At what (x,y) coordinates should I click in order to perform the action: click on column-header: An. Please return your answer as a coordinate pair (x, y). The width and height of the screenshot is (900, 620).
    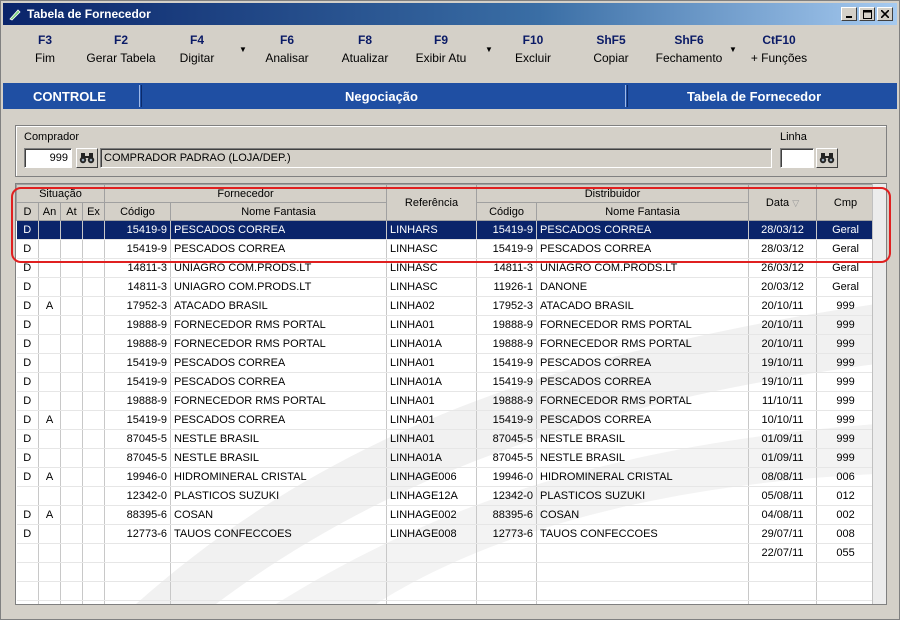
    Looking at the image, I should click on (49, 211).